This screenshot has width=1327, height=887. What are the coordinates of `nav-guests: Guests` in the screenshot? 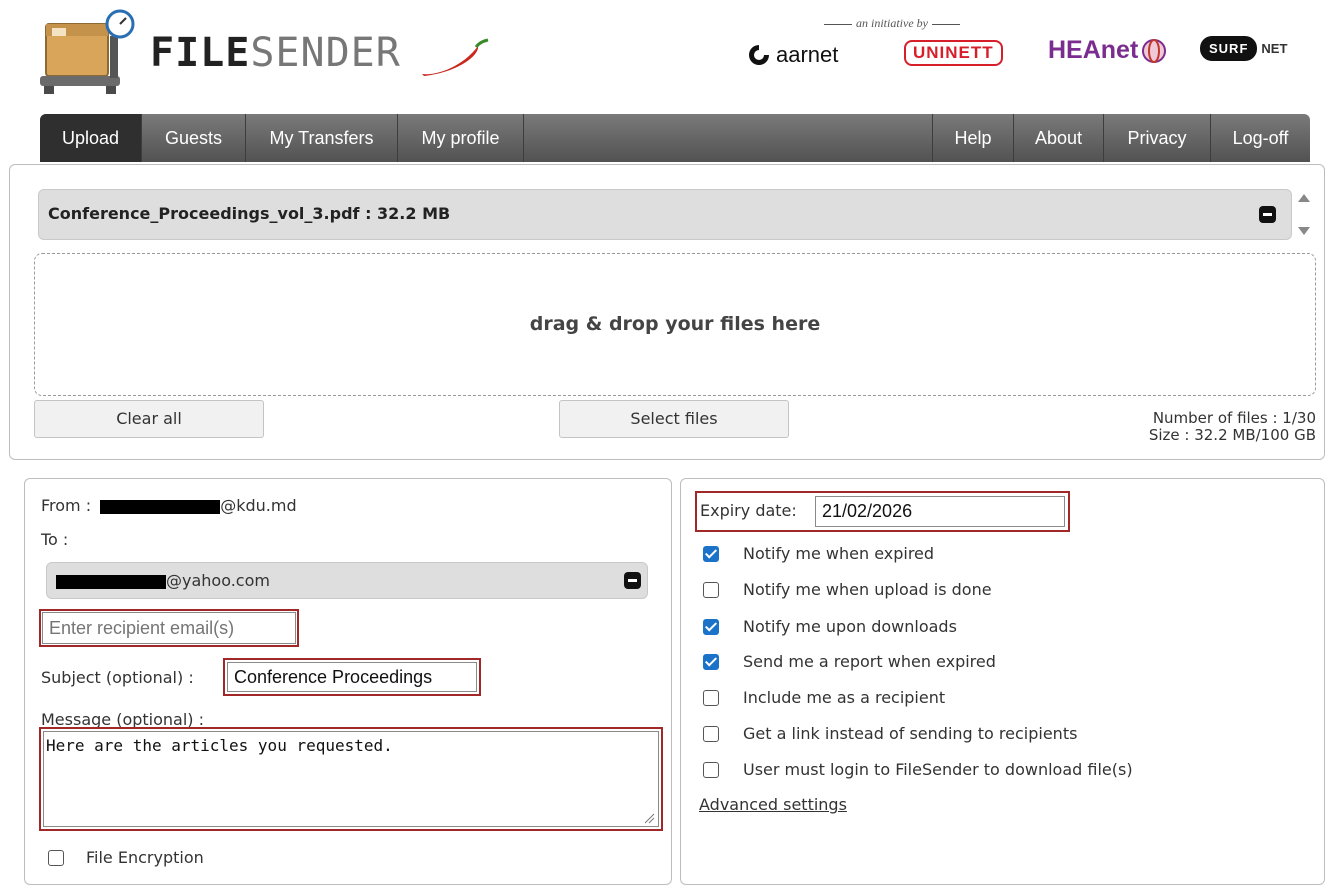 It's located at (194, 138).